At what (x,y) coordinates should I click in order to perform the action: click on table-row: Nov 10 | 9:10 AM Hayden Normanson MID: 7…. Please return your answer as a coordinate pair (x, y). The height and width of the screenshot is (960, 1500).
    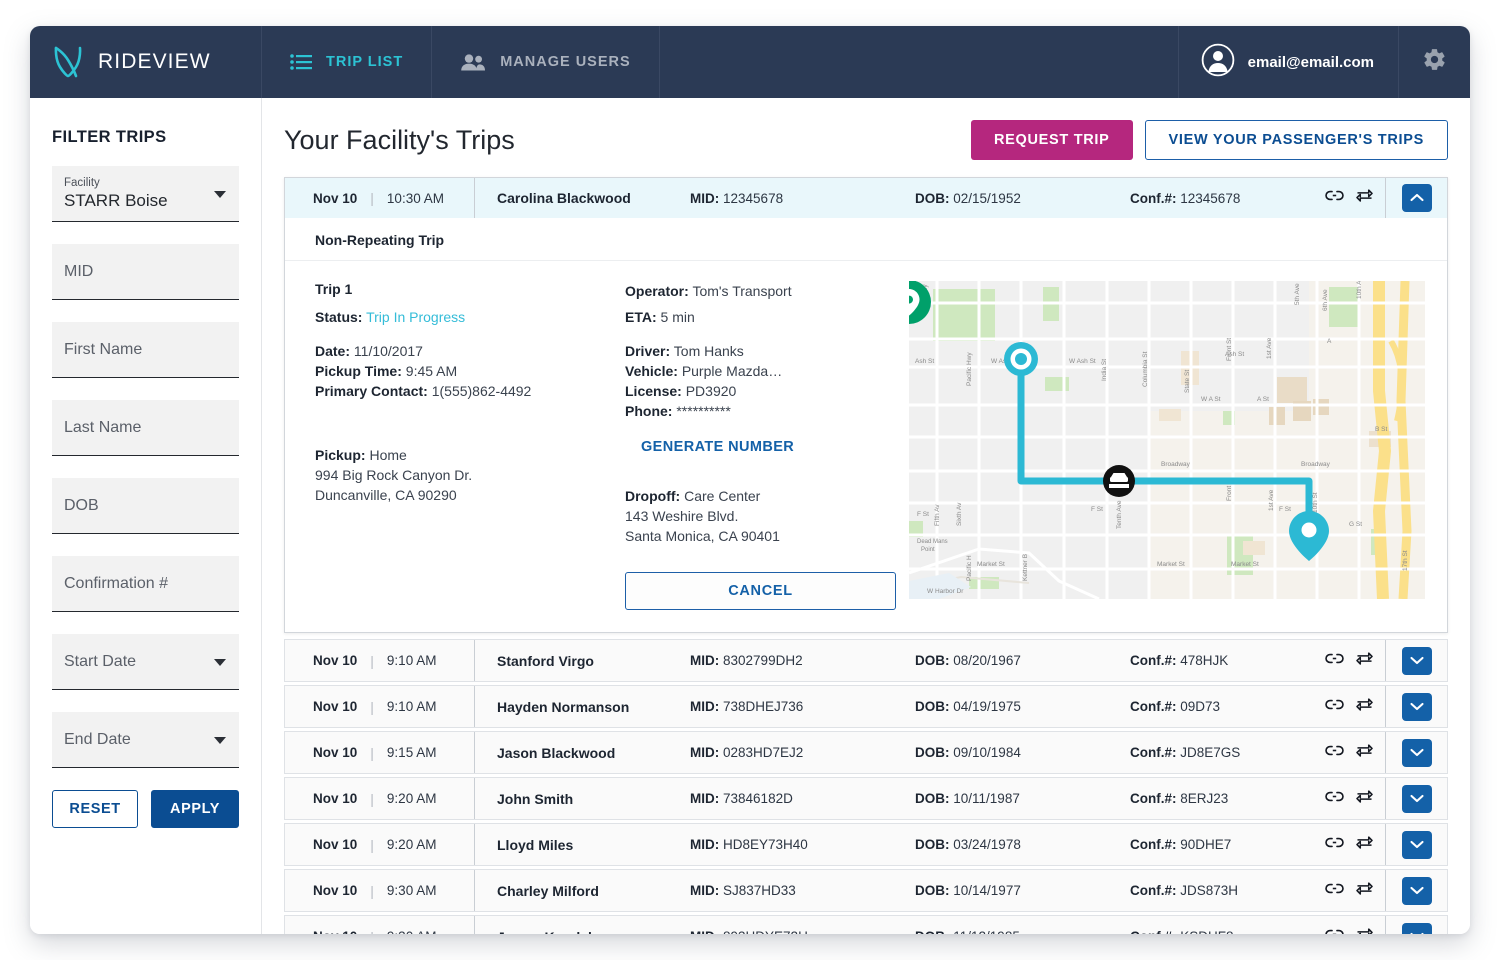
    Looking at the image, I should click on (866, 706).